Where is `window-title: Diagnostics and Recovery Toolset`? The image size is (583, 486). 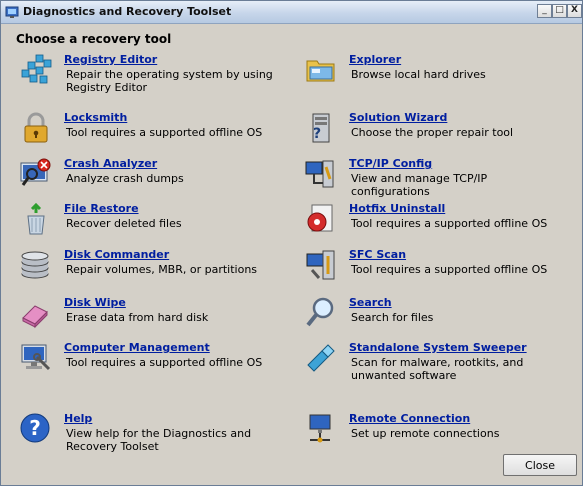 window-title: Diagnostics and Recovery Toolset is located at coordinates (127, 11).